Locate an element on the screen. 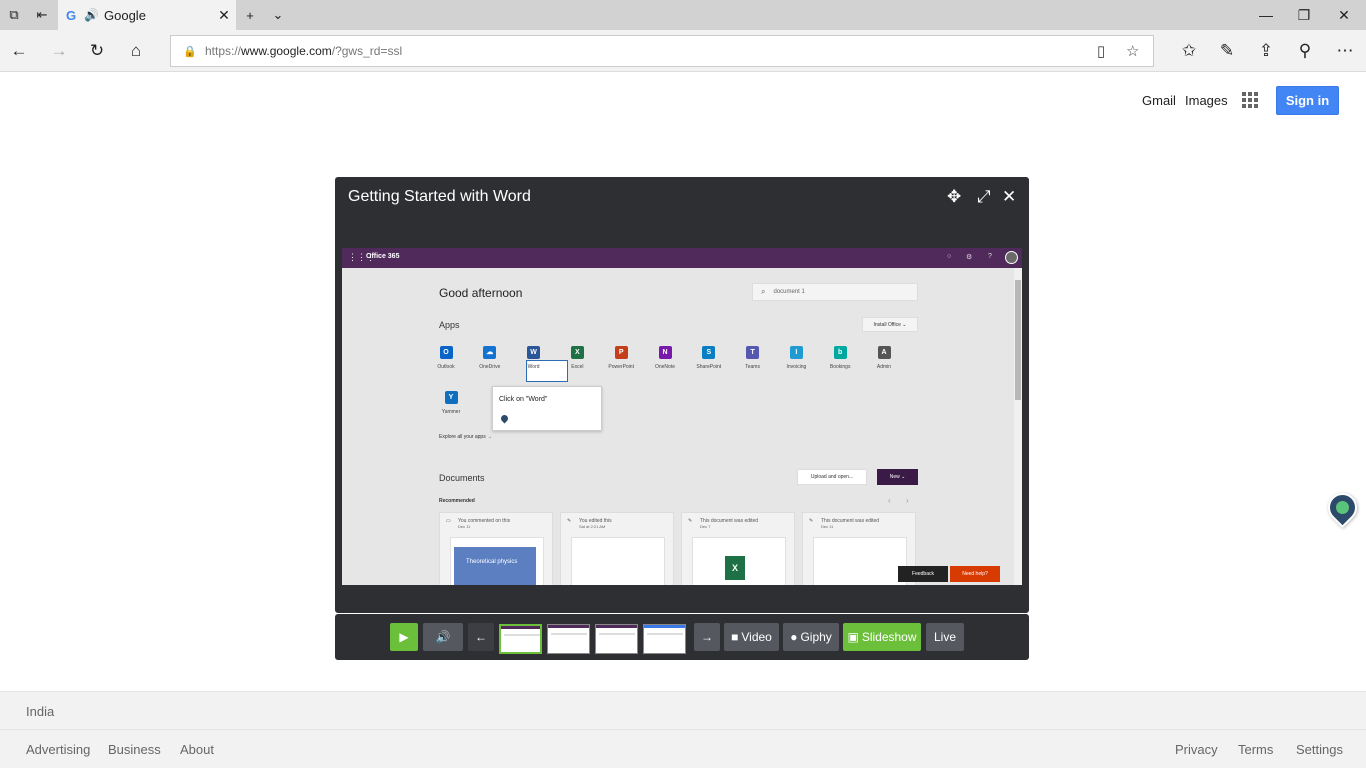 The height and width of the screenshot is (768, 1366). bell-icon: ○ is located at coordinates (949, 256).